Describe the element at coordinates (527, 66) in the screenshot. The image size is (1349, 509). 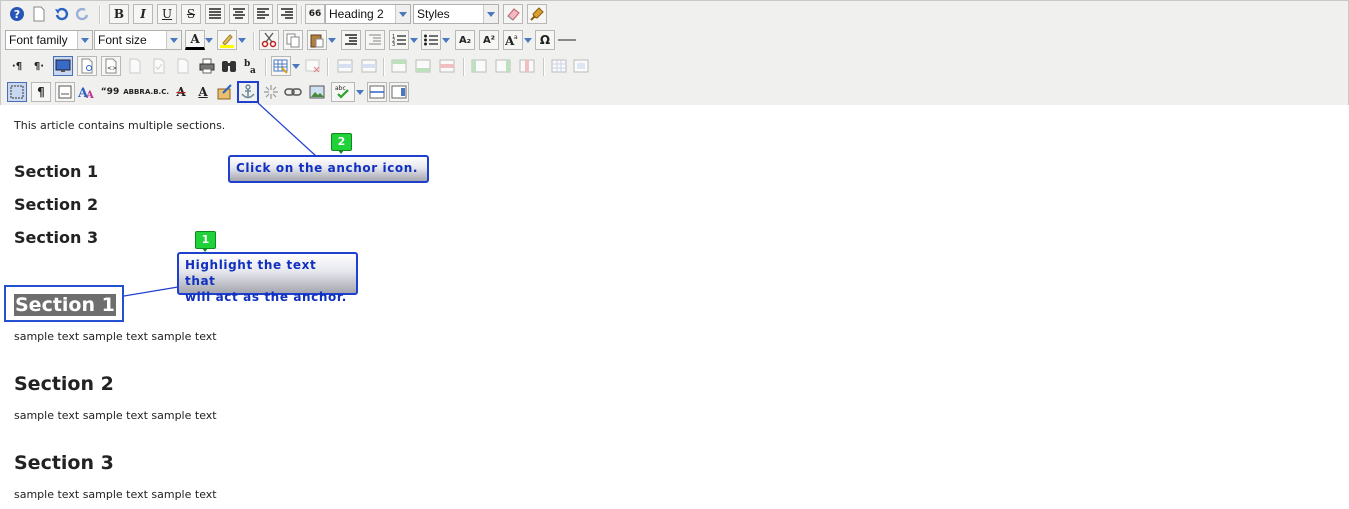
I see `delete-column-icon` at that location.